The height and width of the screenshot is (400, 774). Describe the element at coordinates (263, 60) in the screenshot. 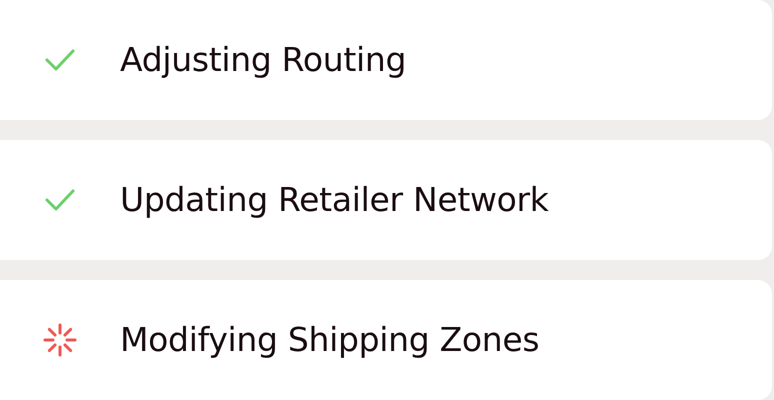

I see `step-label: Adjusting Routing` at that location.